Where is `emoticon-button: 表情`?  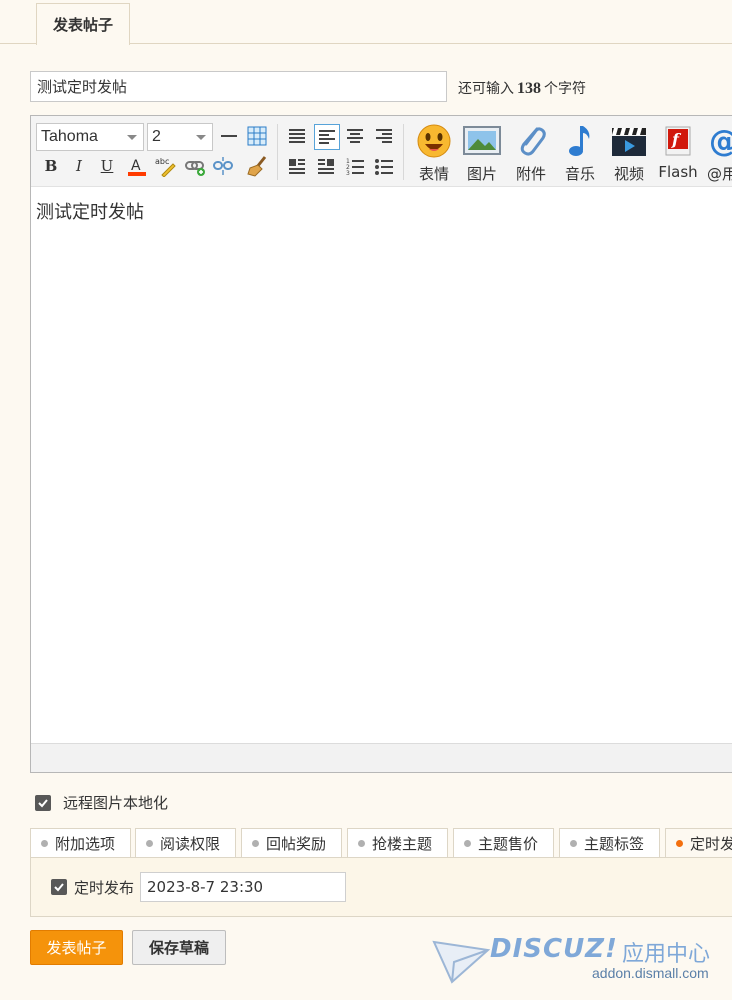 emoticon-button: 表情 is located at coordinates (434, 153).